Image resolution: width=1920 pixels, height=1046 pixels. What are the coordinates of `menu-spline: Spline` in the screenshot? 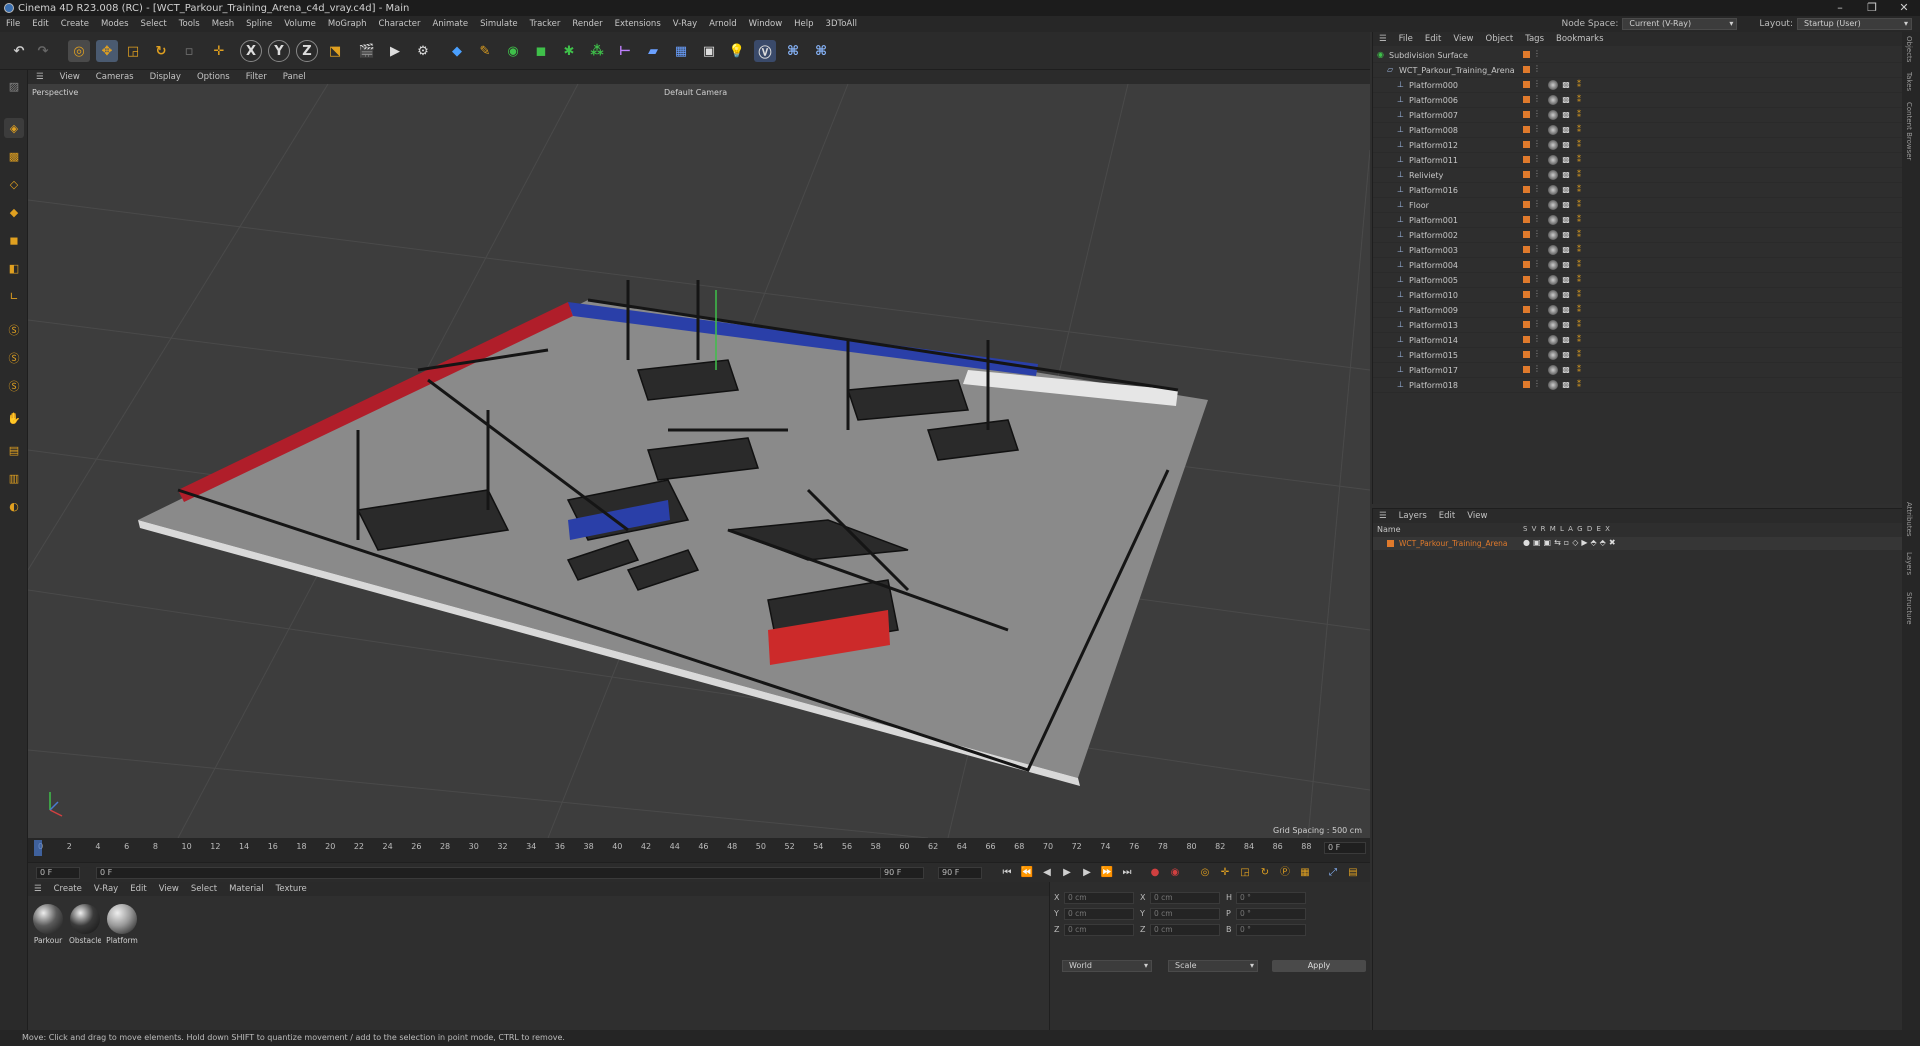 It's located at (259, 24).